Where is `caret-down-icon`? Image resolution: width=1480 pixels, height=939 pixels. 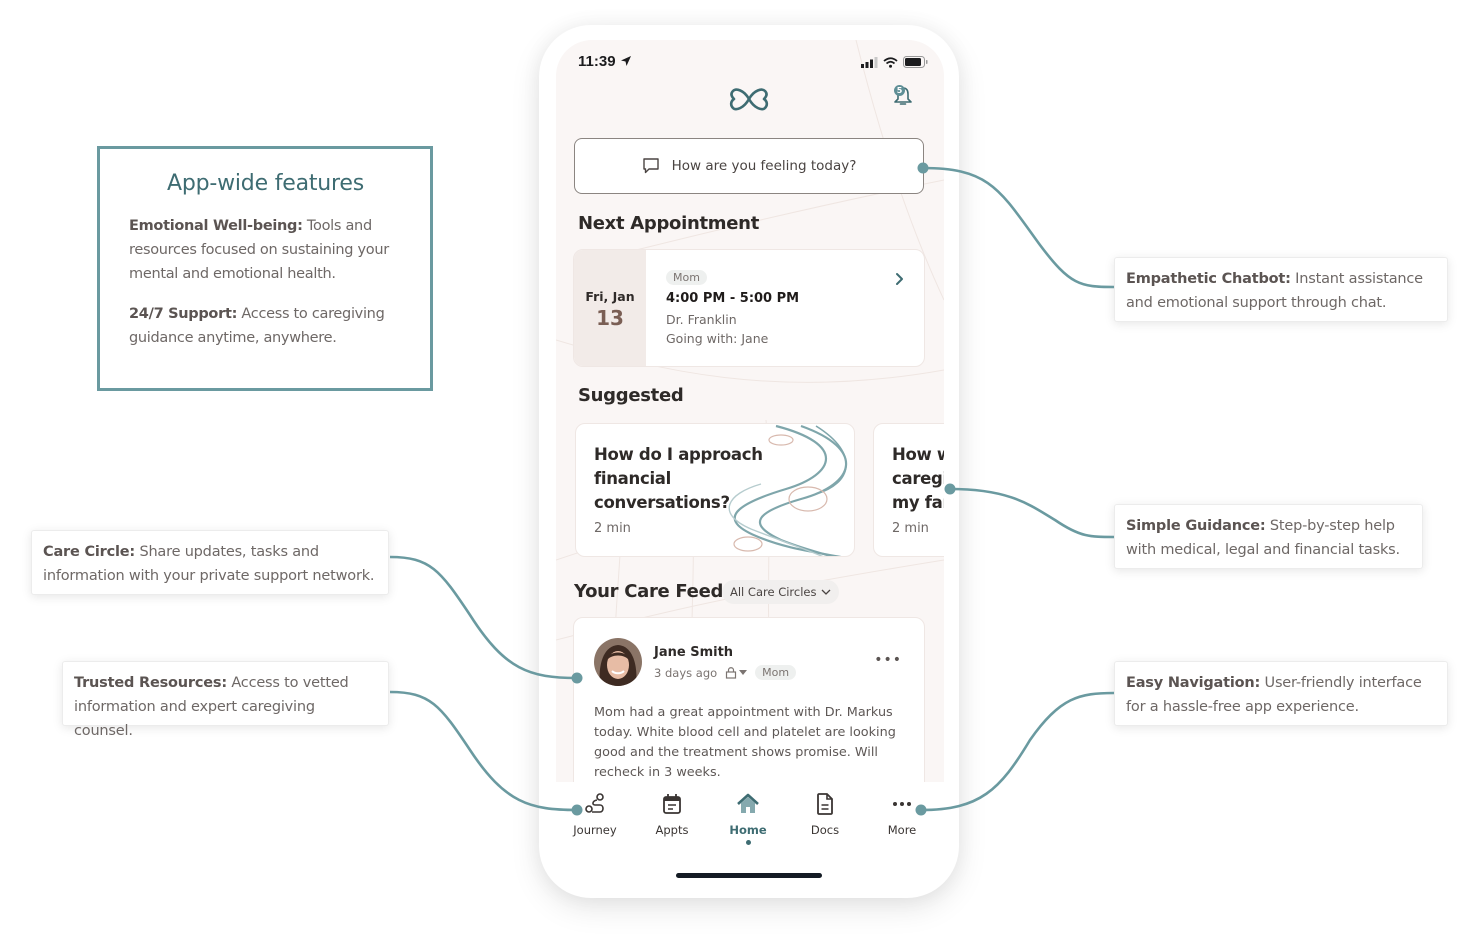
caret-down-icon is located at coordinates (743, 672).